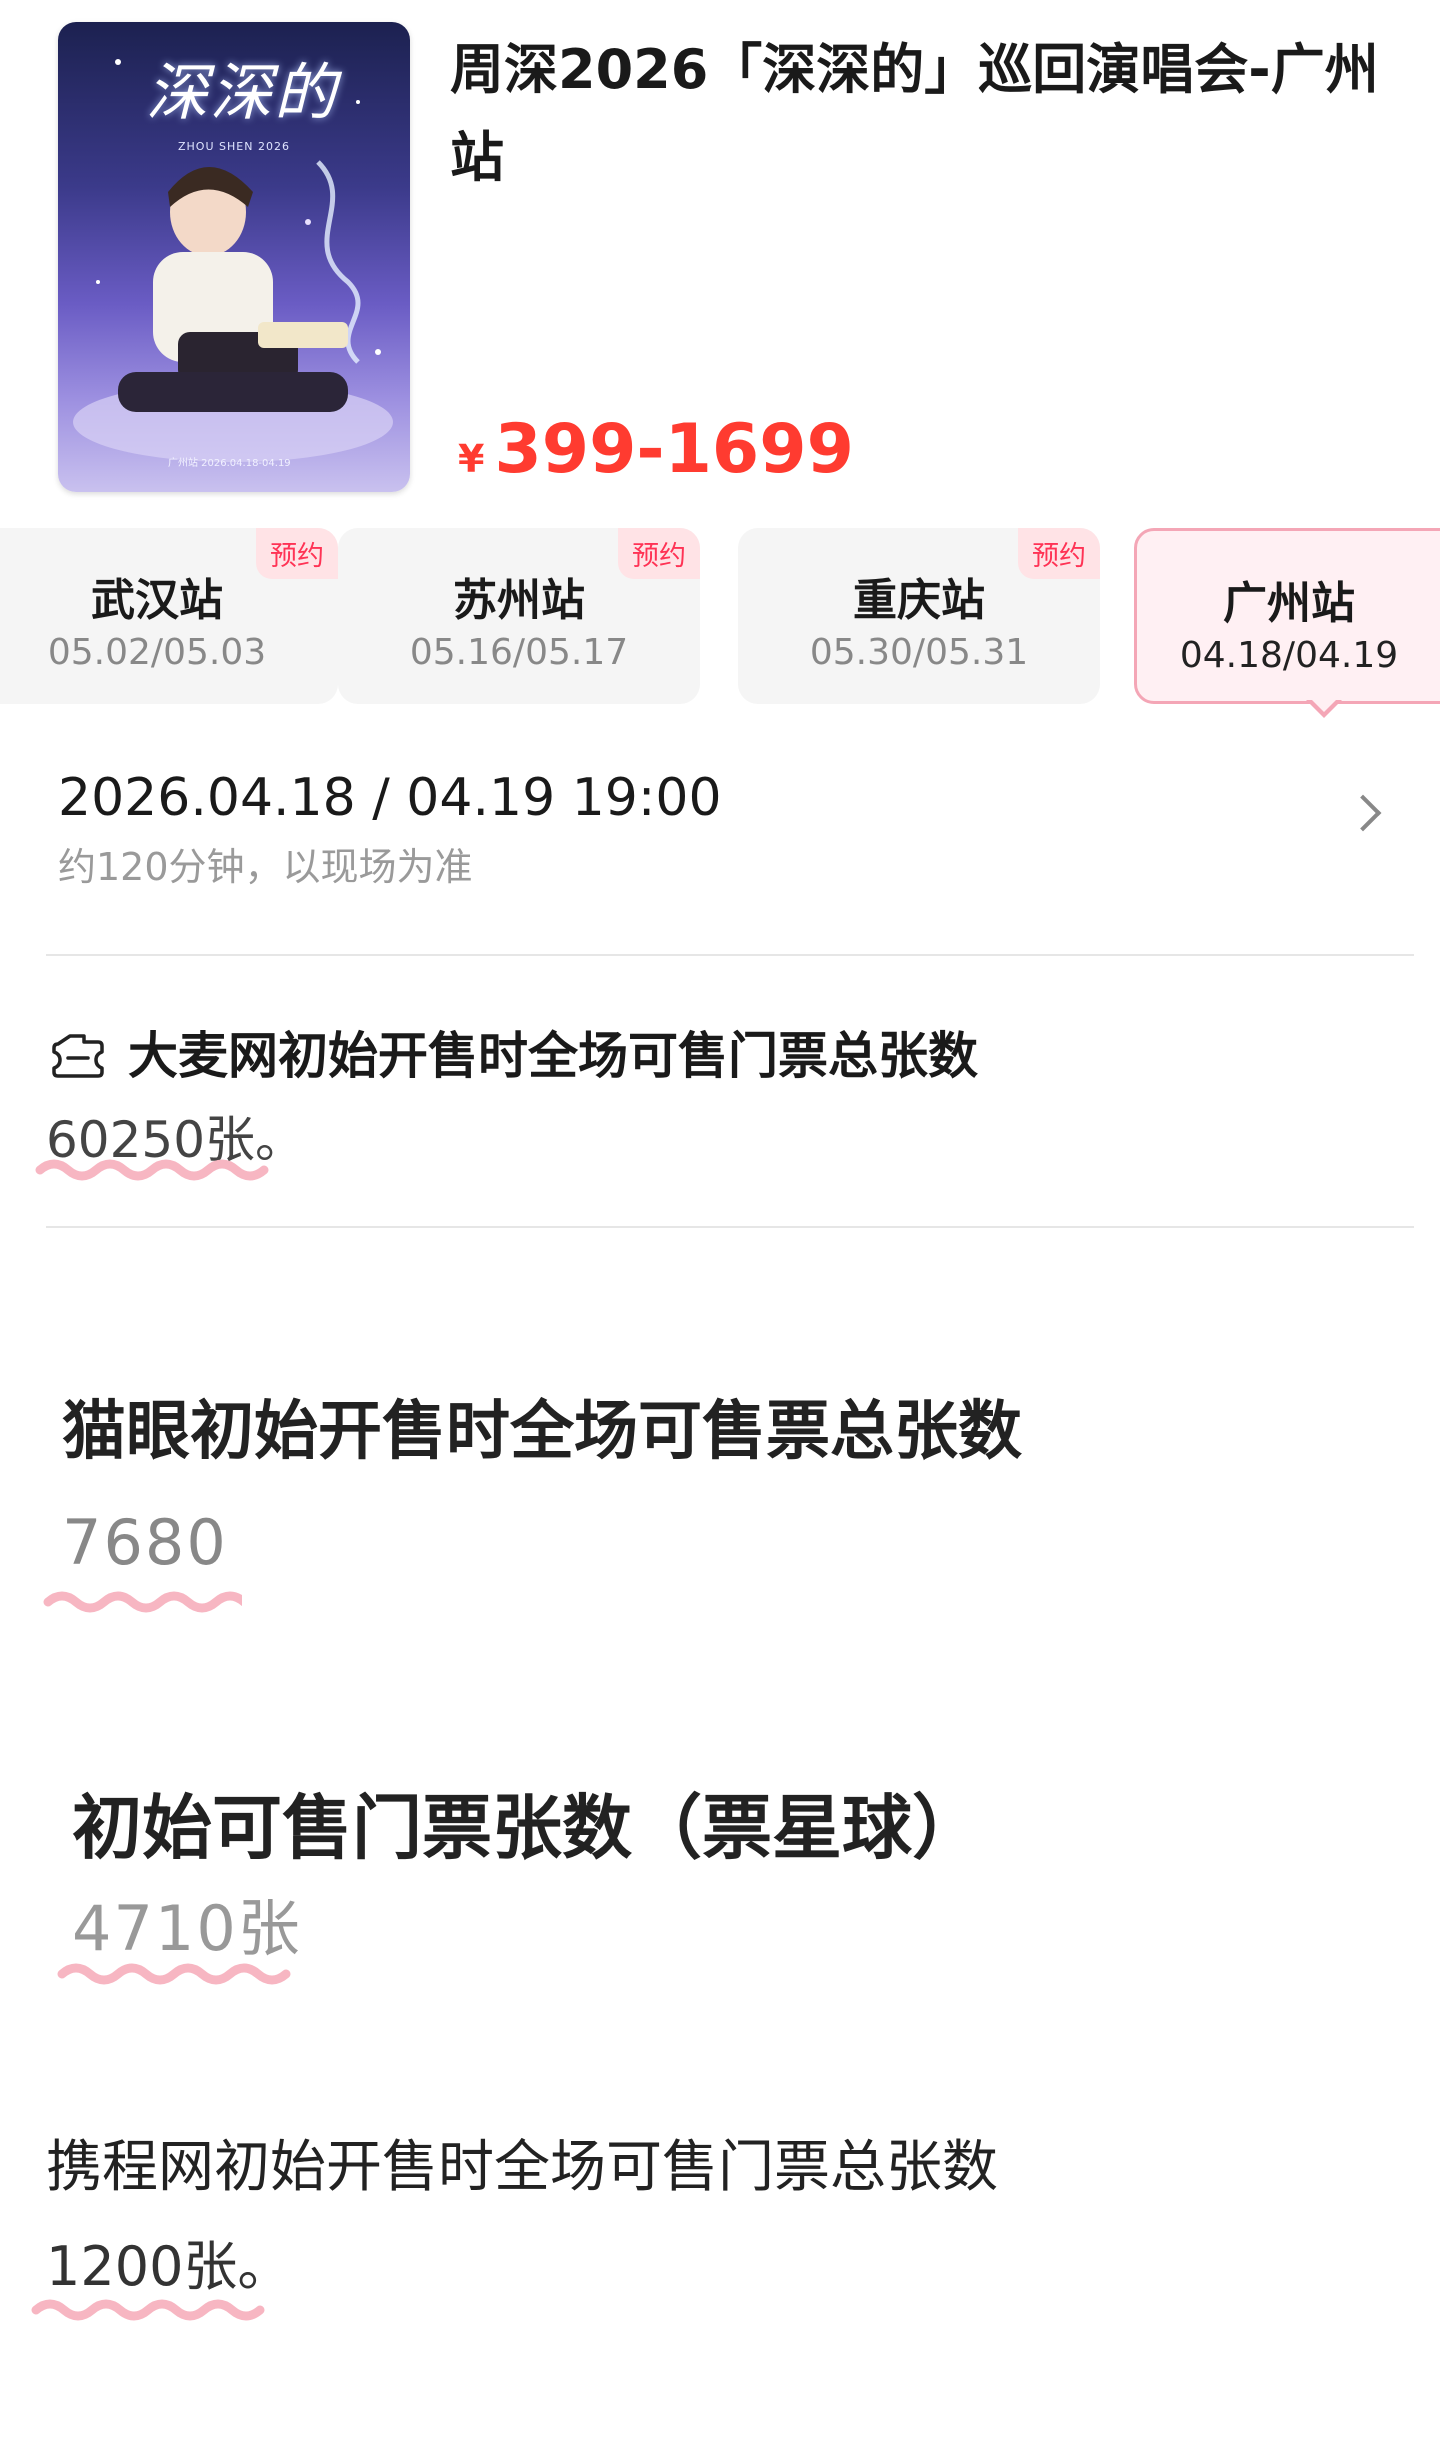  I want to click on city-dates: 04.18/04.19, so click(1289, 655).